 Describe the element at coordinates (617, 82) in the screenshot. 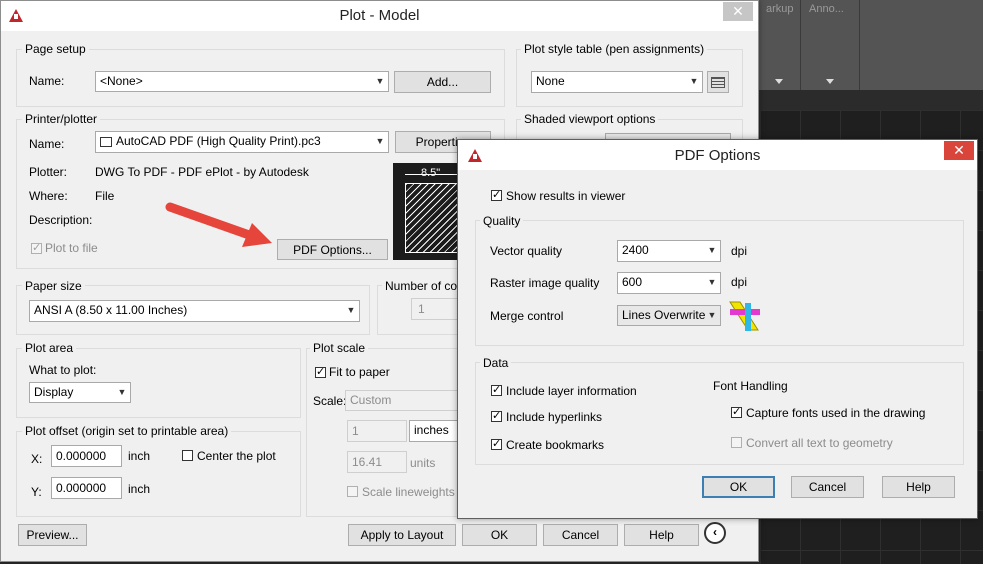

I see `plot-style-select: None ▼` at that location.